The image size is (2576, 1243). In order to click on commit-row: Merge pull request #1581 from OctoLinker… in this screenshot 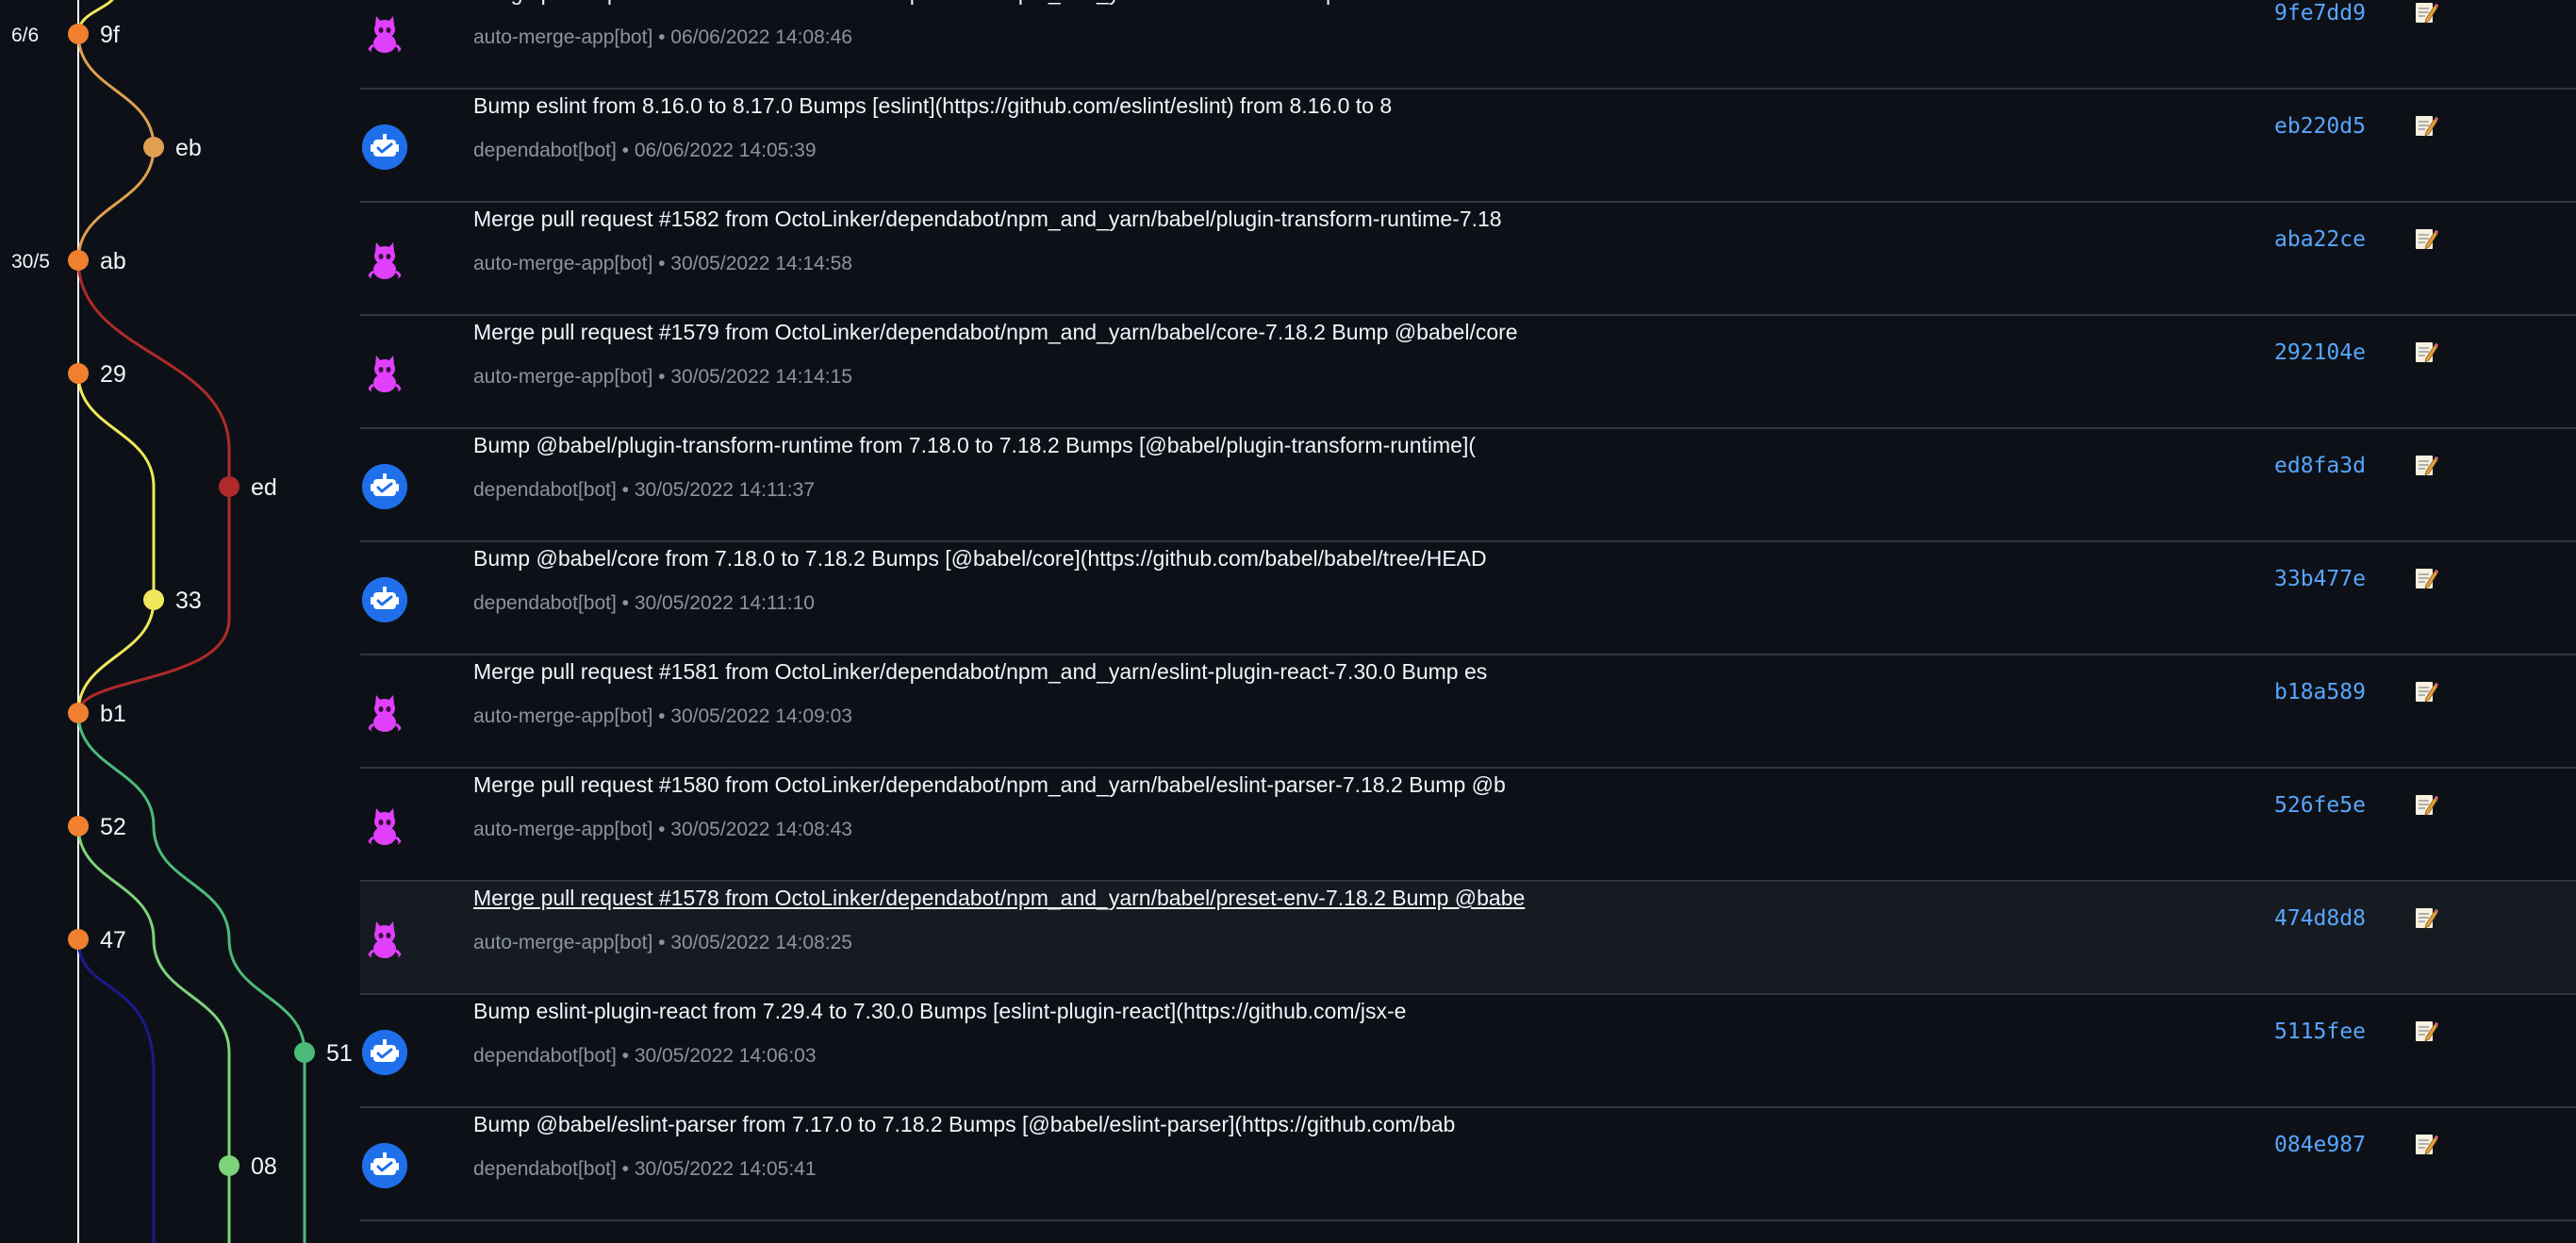, I will do `click(1468, 712)`.